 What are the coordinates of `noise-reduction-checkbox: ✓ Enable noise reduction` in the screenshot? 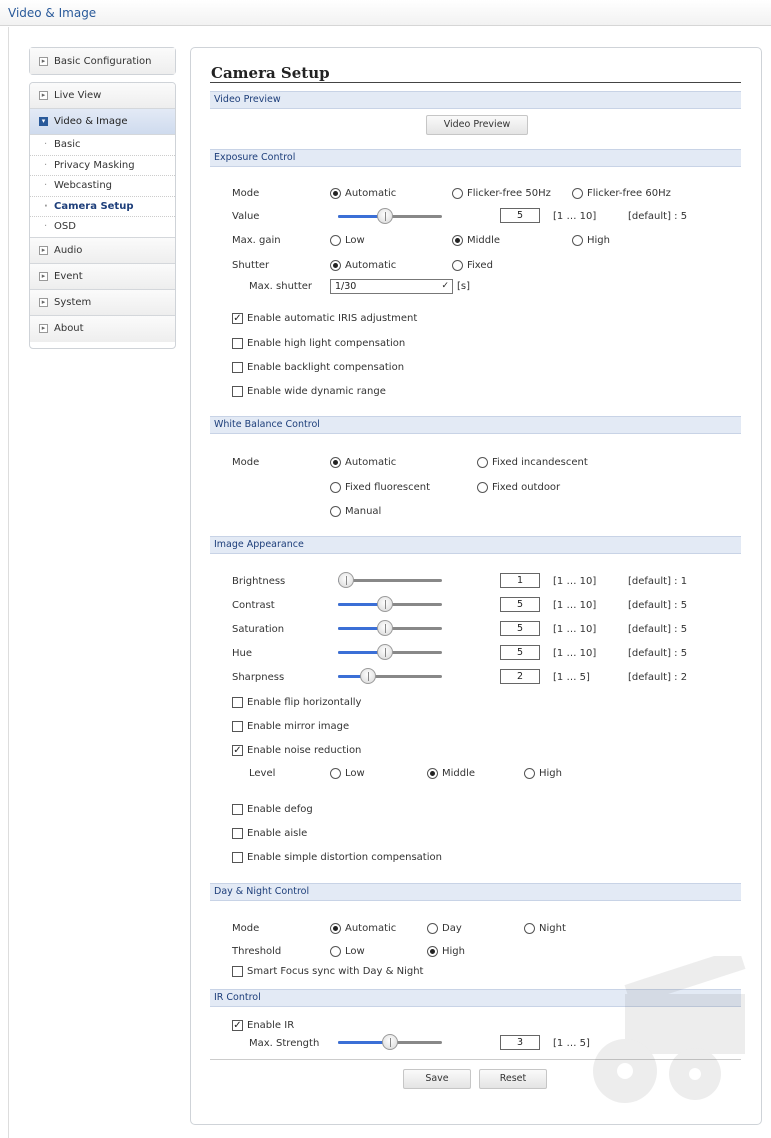 It's located at (296, 750).